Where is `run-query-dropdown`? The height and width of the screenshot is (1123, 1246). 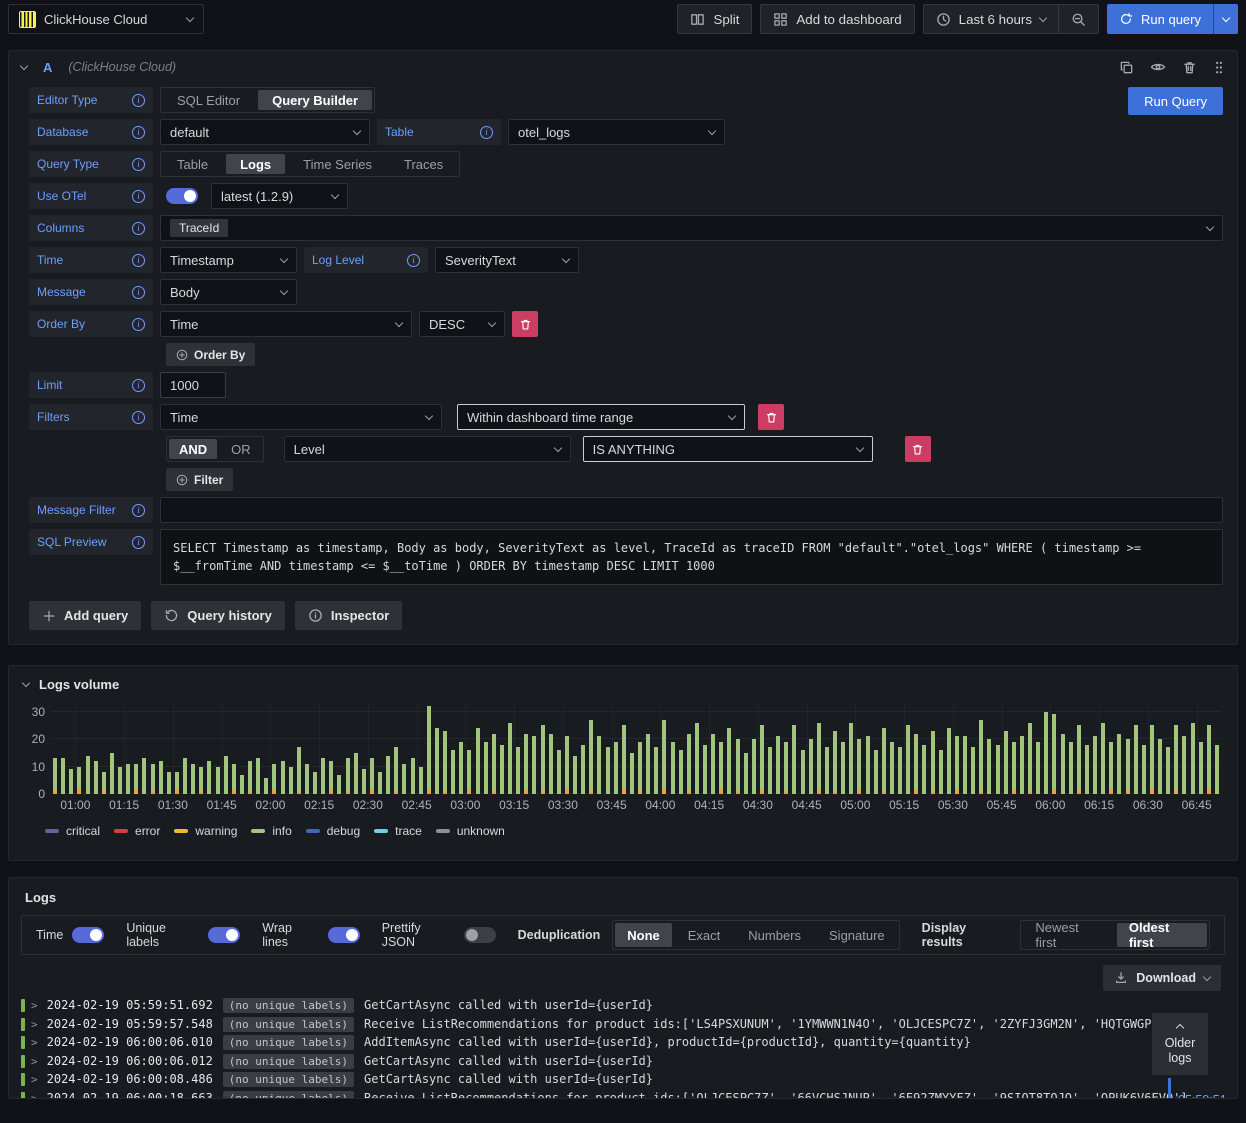
run-query-dropdown is located at coordinates (1225, 19).